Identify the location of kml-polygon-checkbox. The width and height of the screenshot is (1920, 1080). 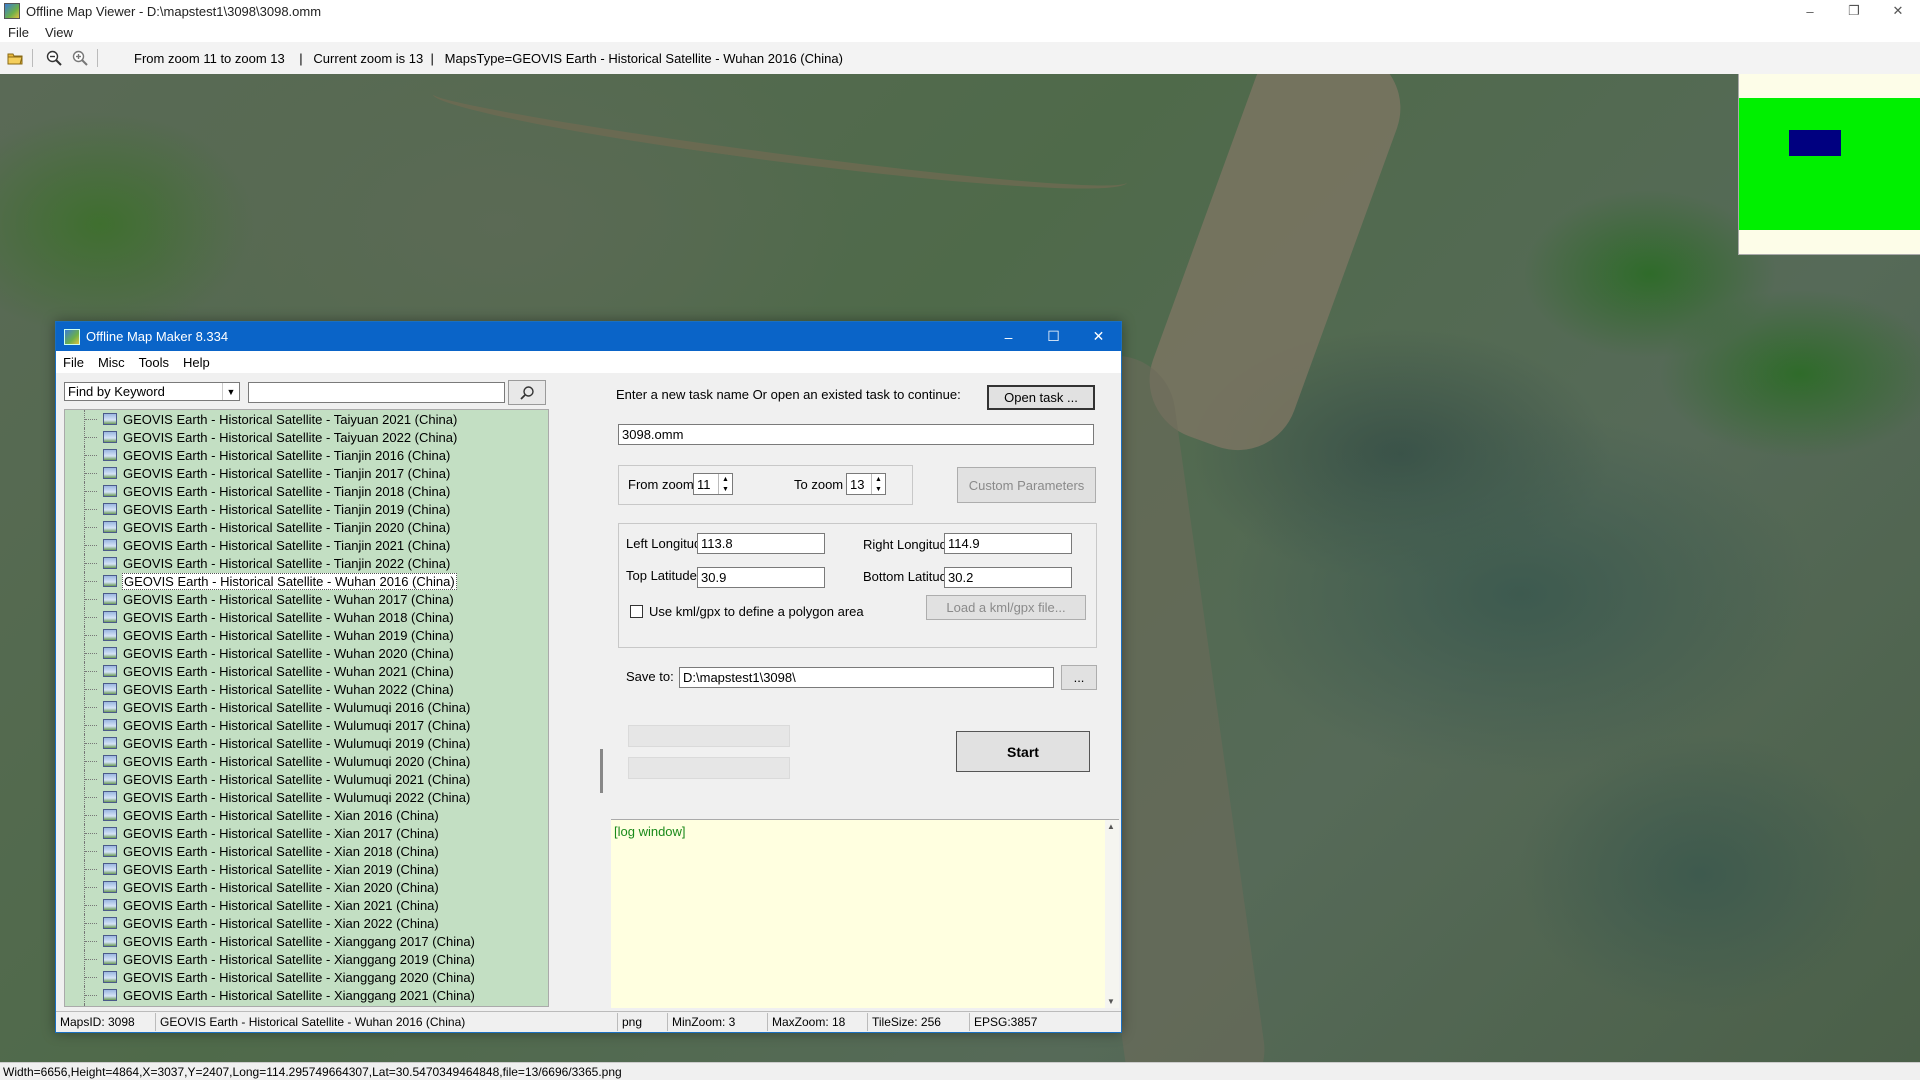
(636, 611).